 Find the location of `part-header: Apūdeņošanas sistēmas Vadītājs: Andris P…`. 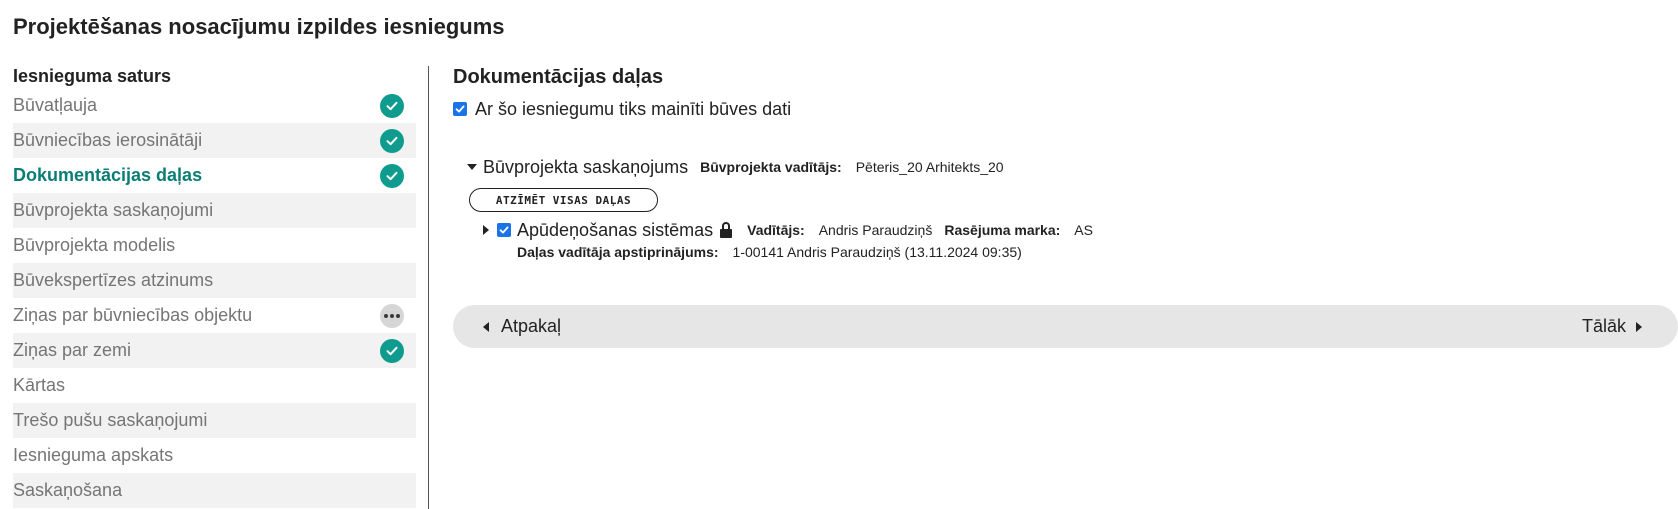

part-header: Apūdeņošanas sistēmas Vadītājs: Andris P… is located at coordinates (794, 230).